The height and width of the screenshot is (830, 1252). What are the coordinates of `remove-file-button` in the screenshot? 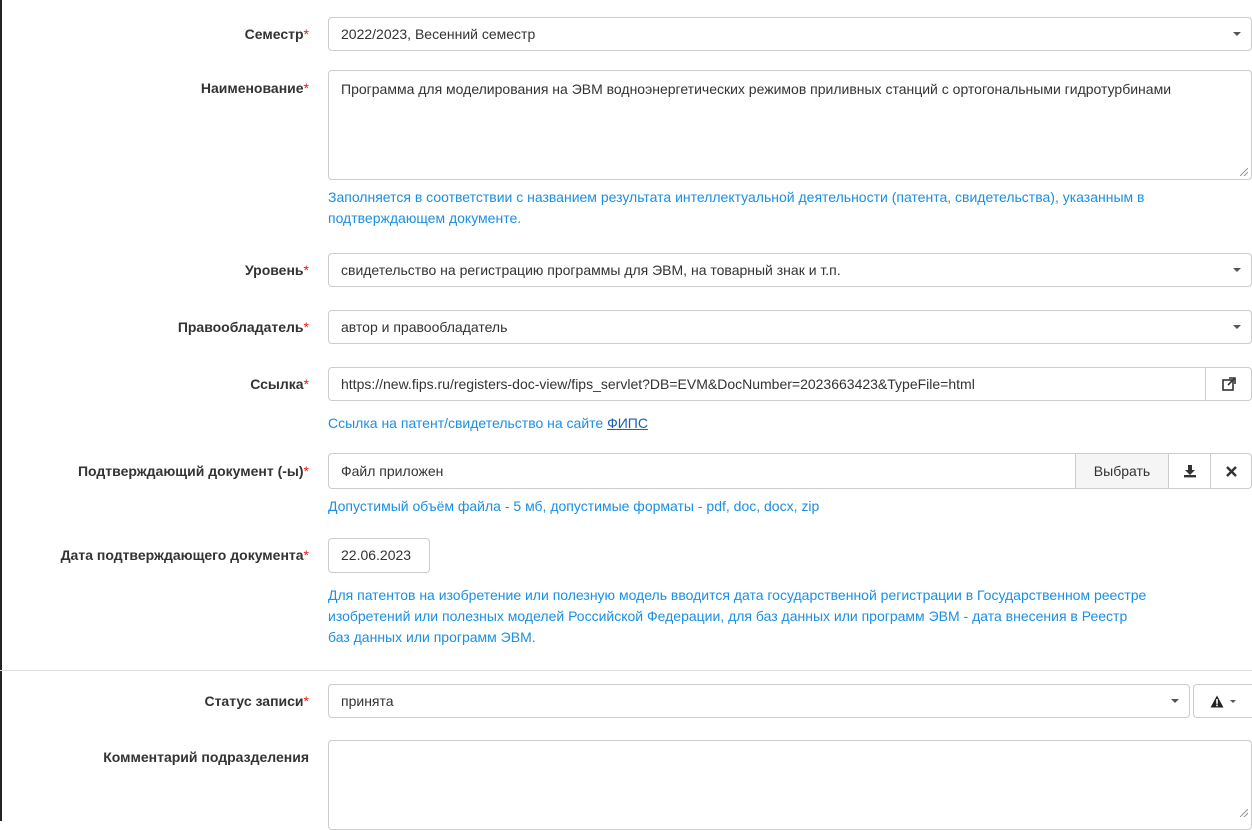 It's located at (1231, 471).